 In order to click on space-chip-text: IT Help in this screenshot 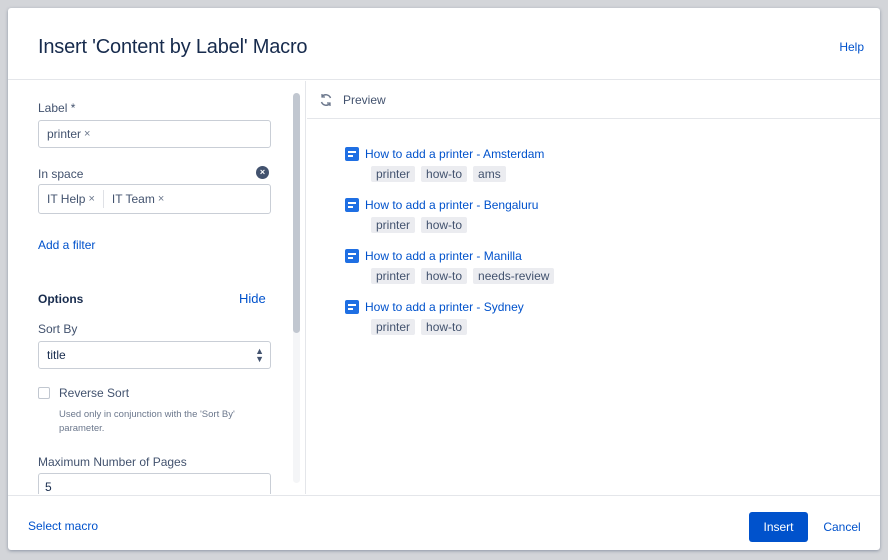, I will do `click(66, 199)`.